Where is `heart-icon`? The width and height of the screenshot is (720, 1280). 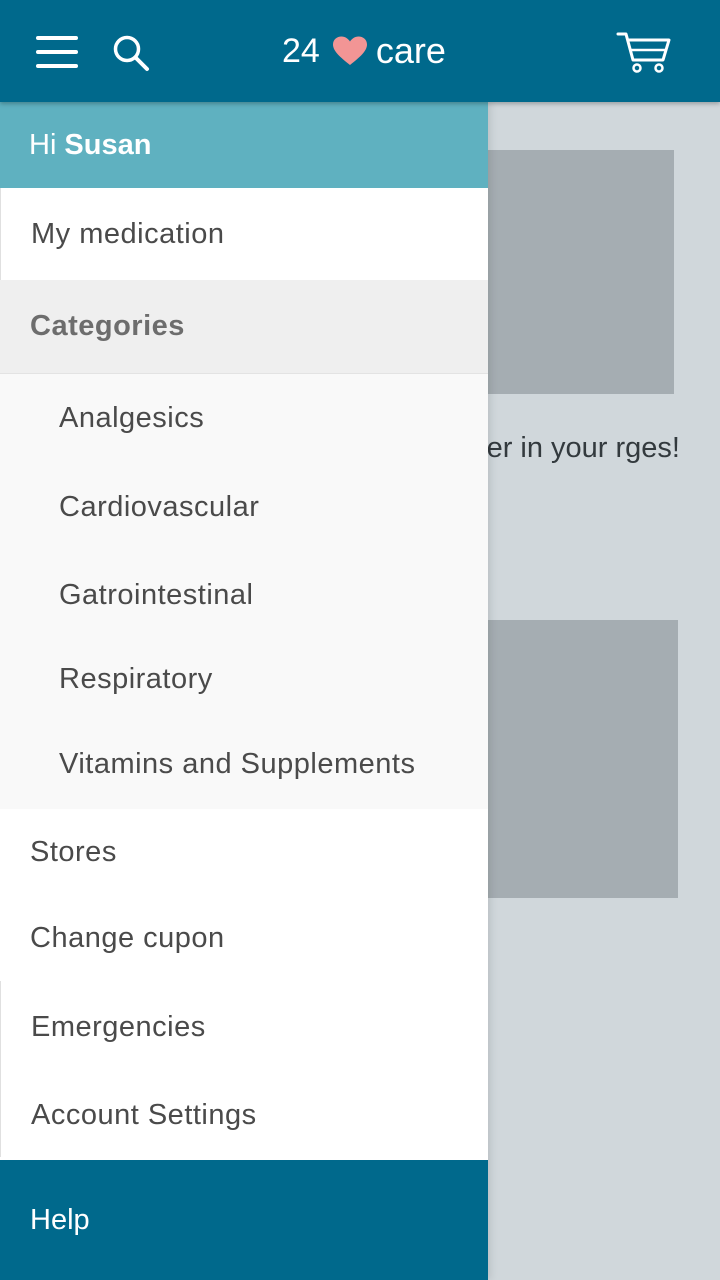 heart-icon is located at coordinates (349, 50).